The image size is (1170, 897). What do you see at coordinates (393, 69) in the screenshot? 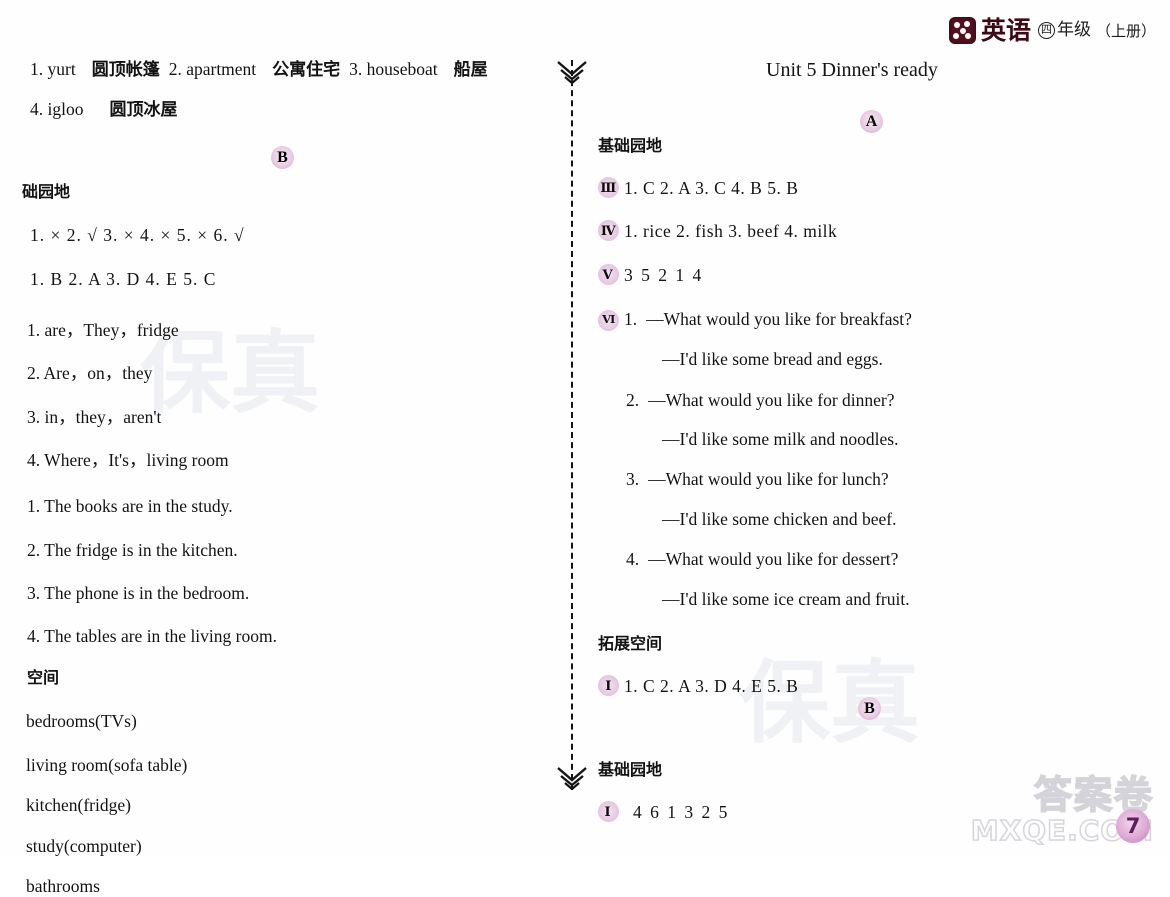
I see `vocab-3-word: 3. houseboat` at bounding box center [393, 69].